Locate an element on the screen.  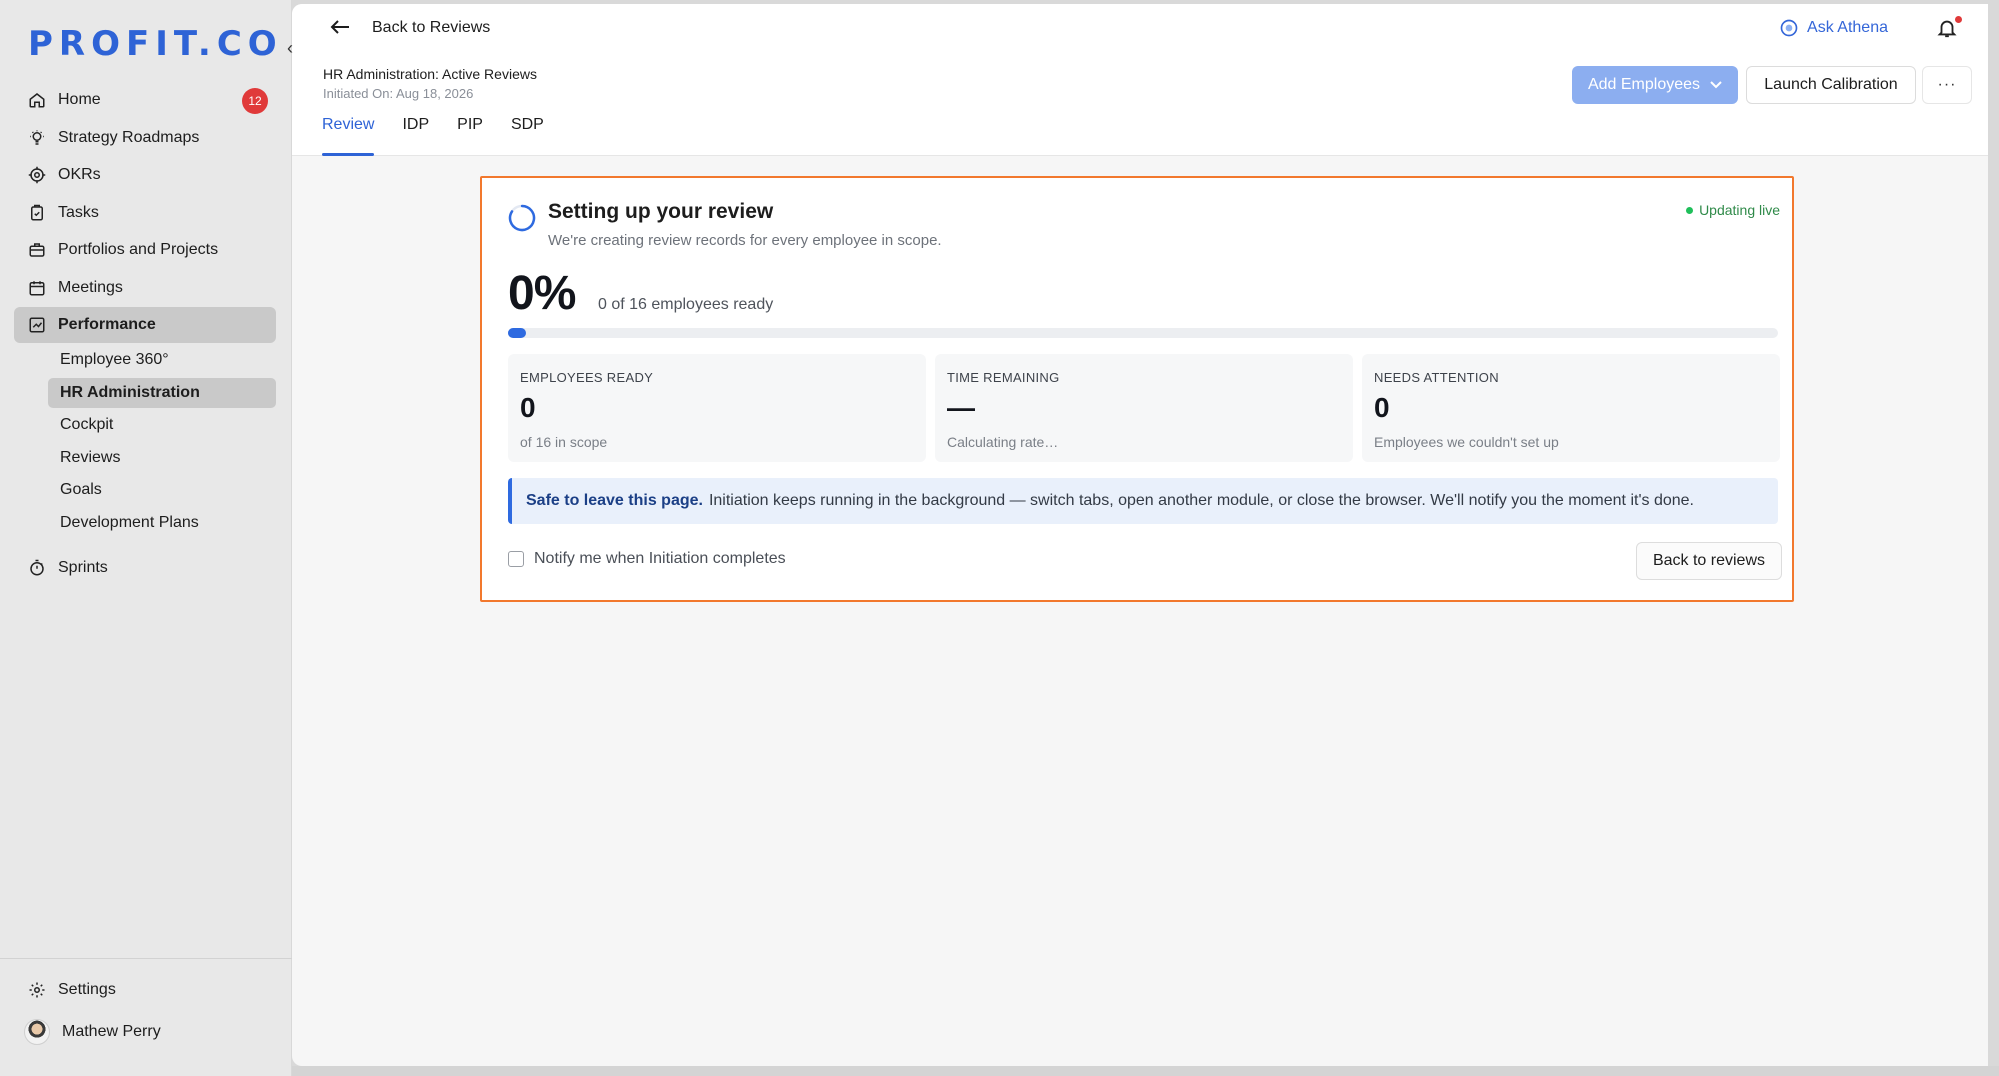
notifications-button is located at coordinates (1949, 29).